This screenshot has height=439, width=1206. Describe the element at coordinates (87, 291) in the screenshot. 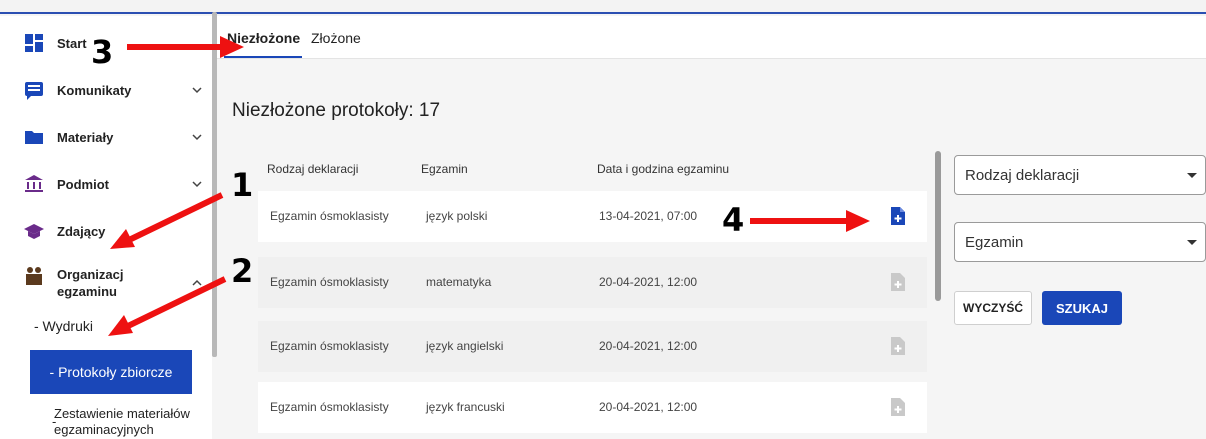

I see `sidebar-item-label: egzaminu` at that location.